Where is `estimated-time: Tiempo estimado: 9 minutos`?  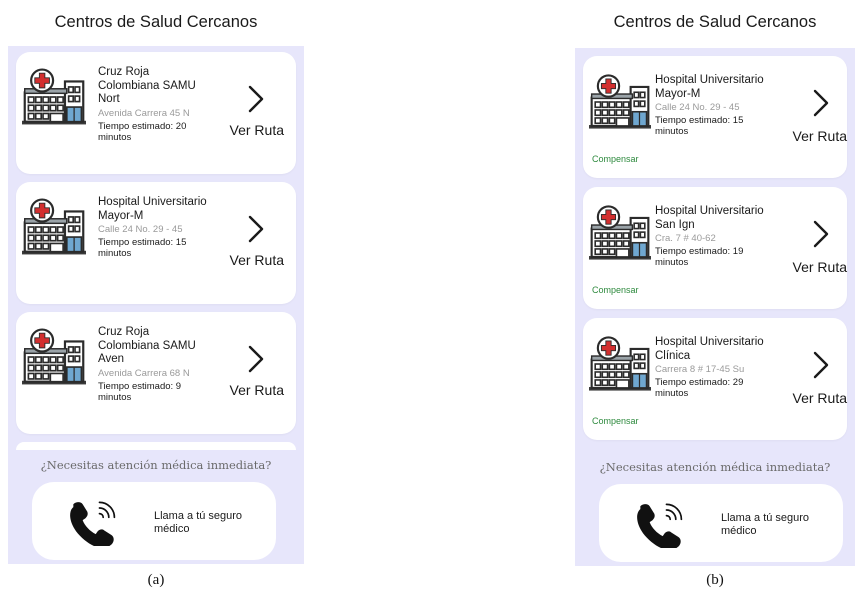
estimated-time: Tiempo estimado: 9 minutos is located at coordinates (140, 391).